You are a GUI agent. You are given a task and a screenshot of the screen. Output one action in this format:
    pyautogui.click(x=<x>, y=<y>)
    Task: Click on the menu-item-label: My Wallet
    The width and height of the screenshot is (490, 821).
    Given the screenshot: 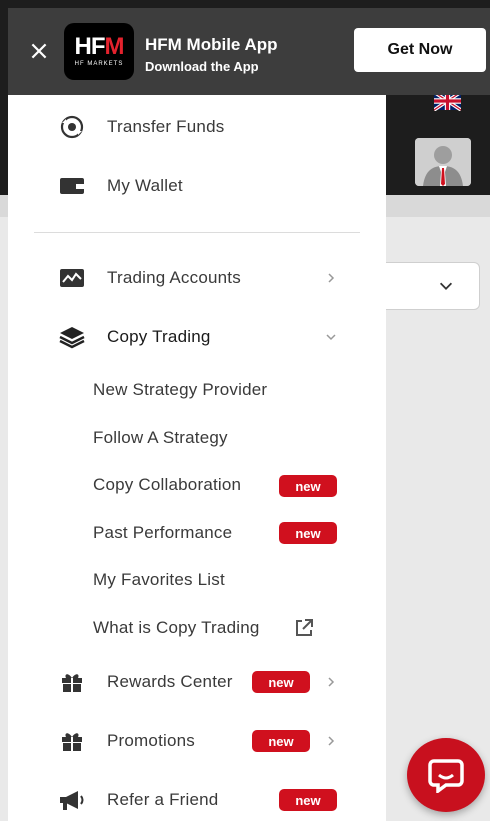 What is the action you would take?
    pyautogui.click(x=145, y=185)
    